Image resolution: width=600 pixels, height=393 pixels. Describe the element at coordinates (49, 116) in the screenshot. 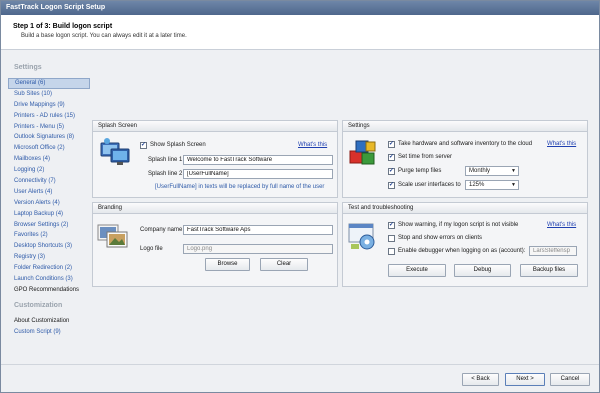

I see `sidebar-item-printers-ad-rules: Printers - AD rules (15)` at that location.